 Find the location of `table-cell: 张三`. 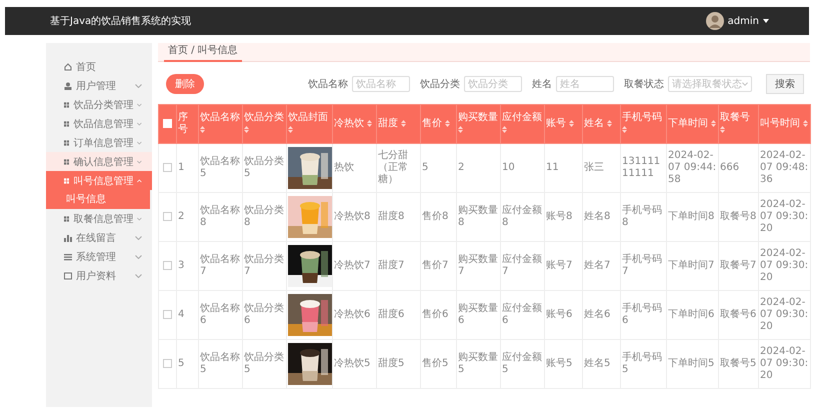

table-cell: 张三 is located at coordinates (594, 167).